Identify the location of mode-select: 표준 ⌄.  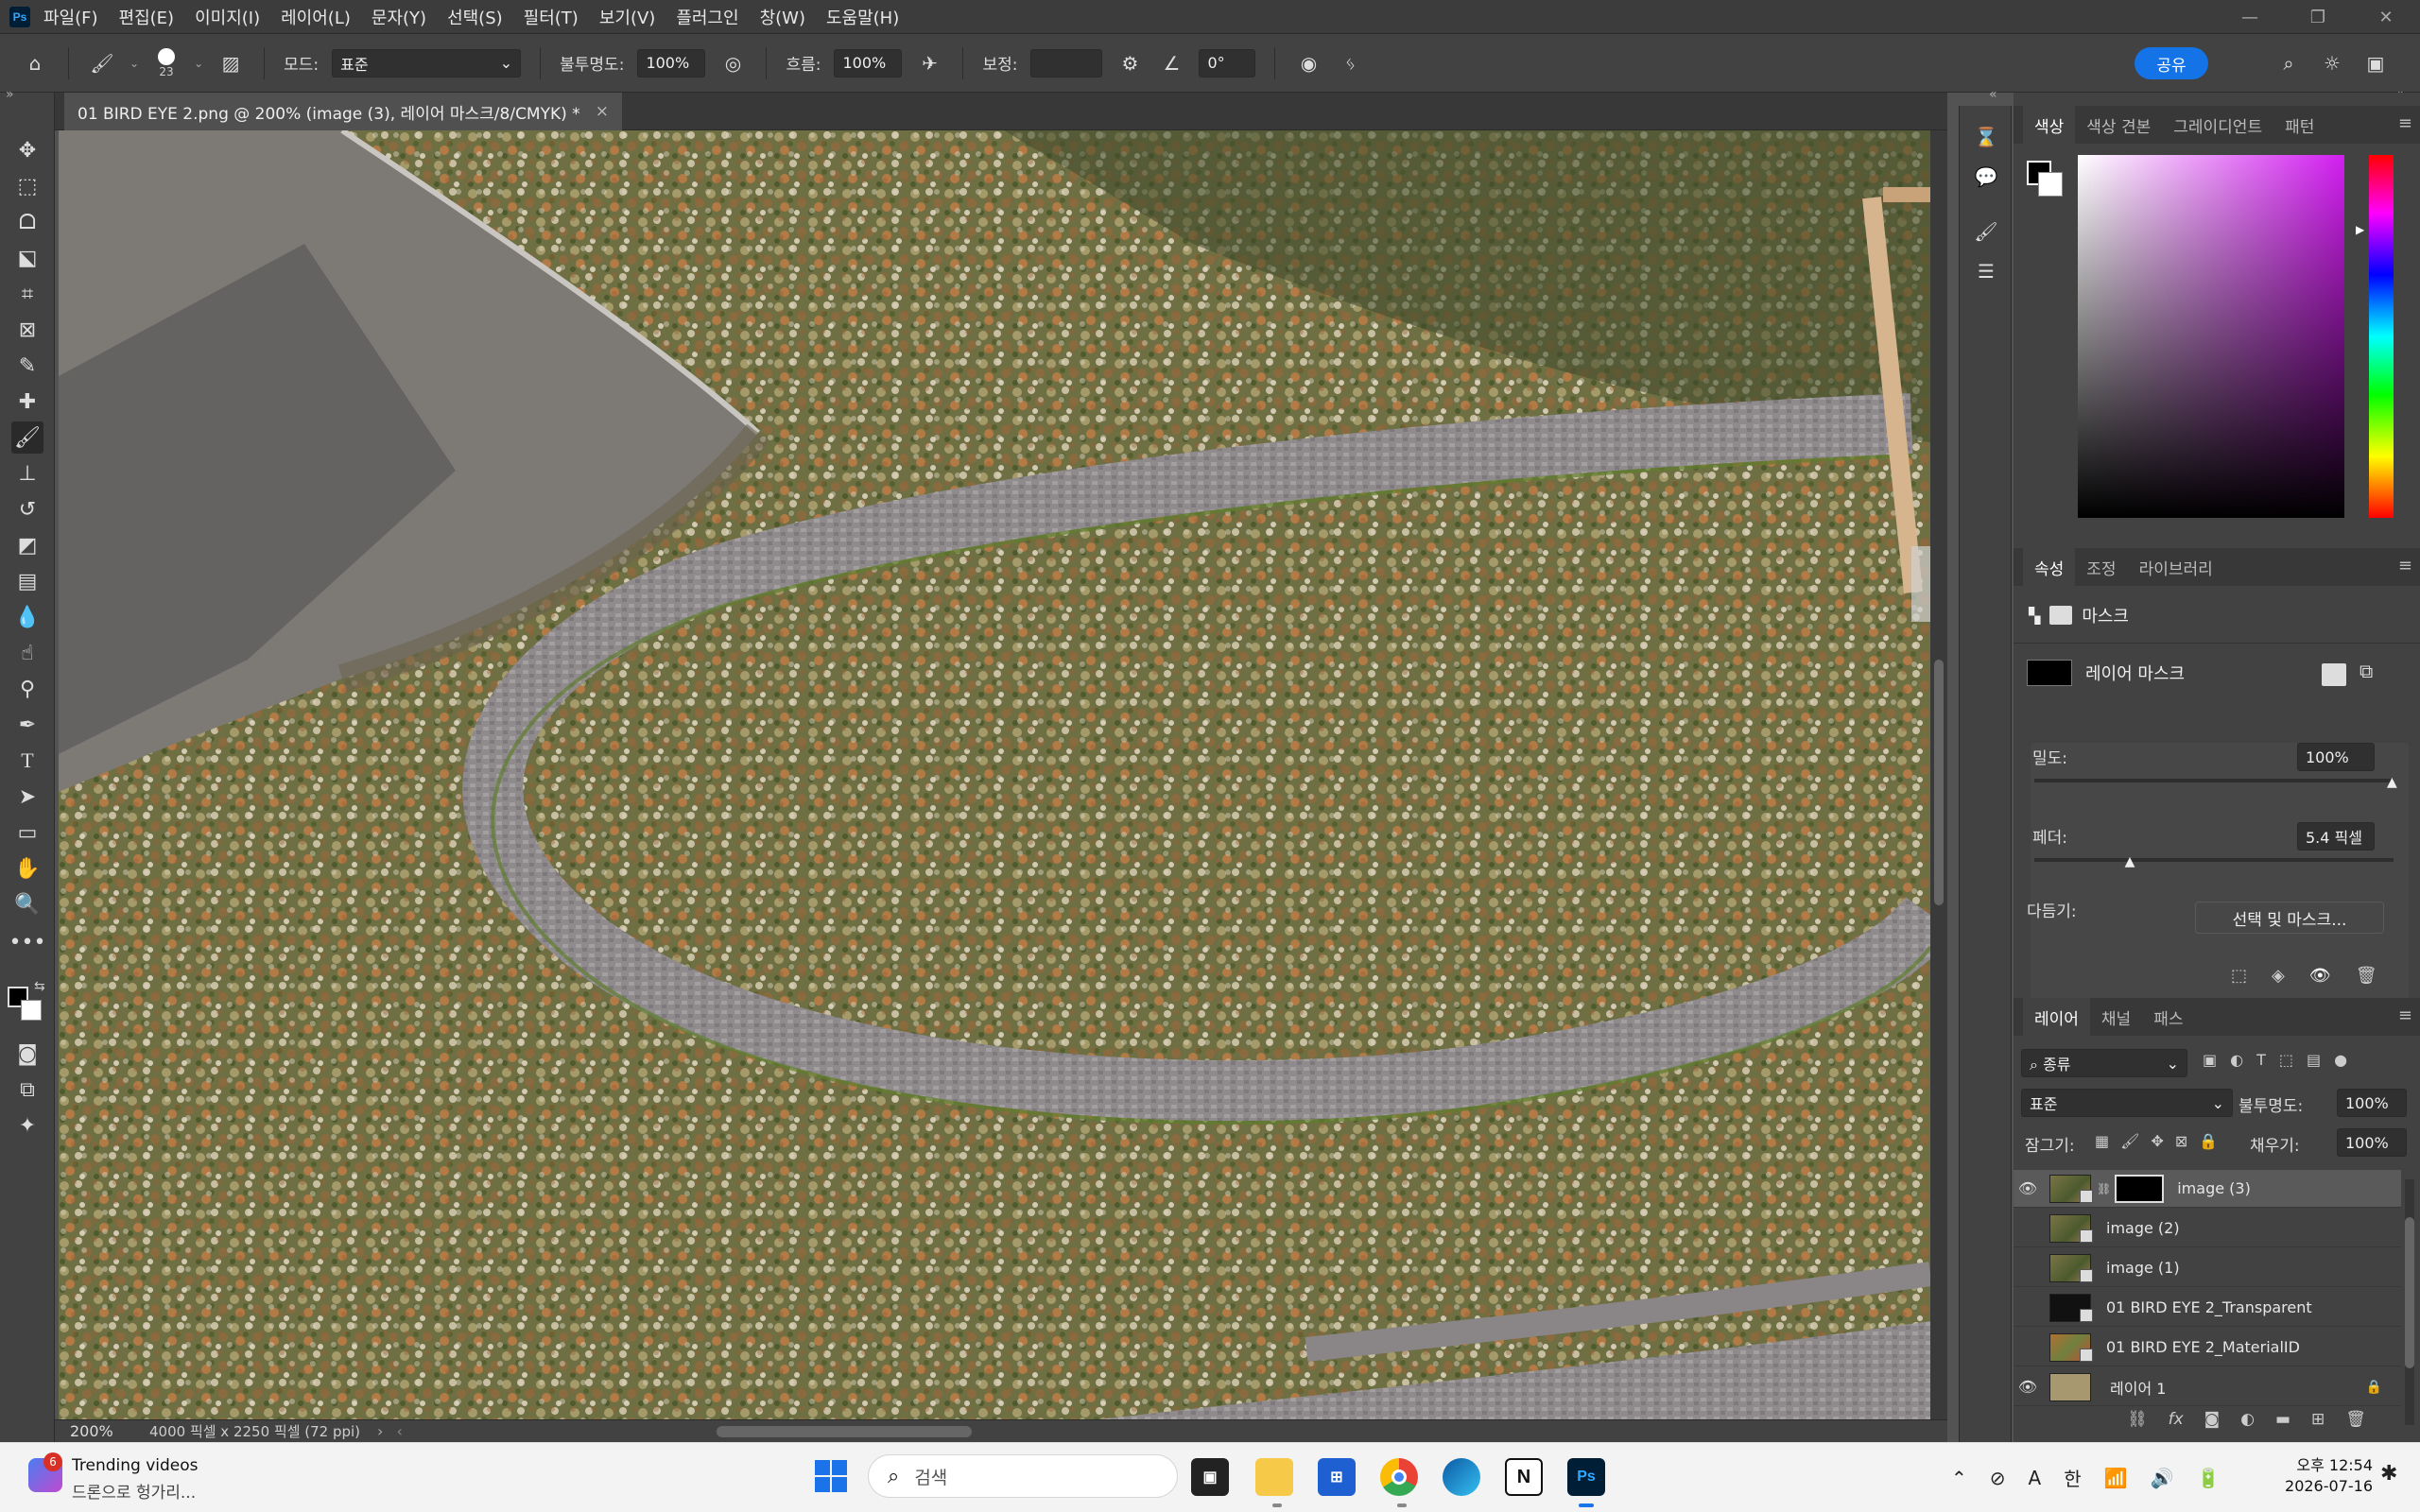
(427, 62).